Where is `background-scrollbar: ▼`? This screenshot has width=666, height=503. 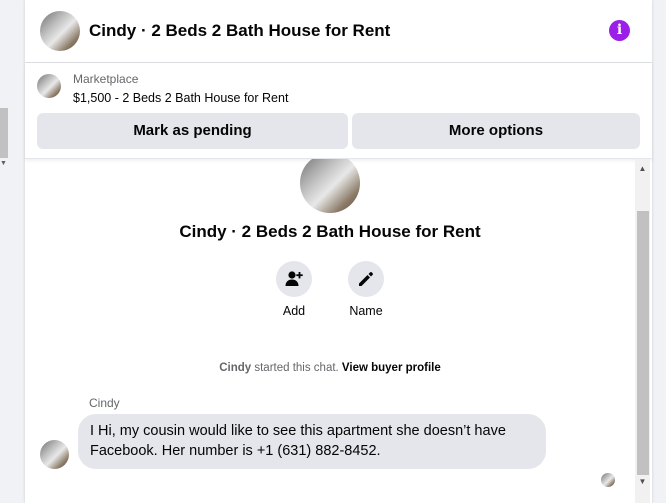 background-scrollbar: ▼ is located at coordinates (4, 135).